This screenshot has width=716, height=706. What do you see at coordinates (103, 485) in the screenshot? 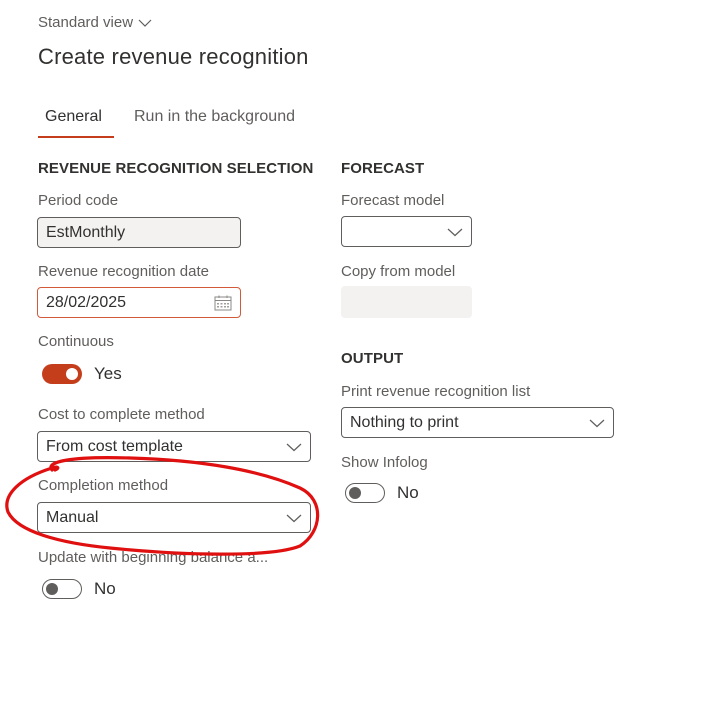
I see `completion-method-label: Completion method` at bounding box center [103, 485].